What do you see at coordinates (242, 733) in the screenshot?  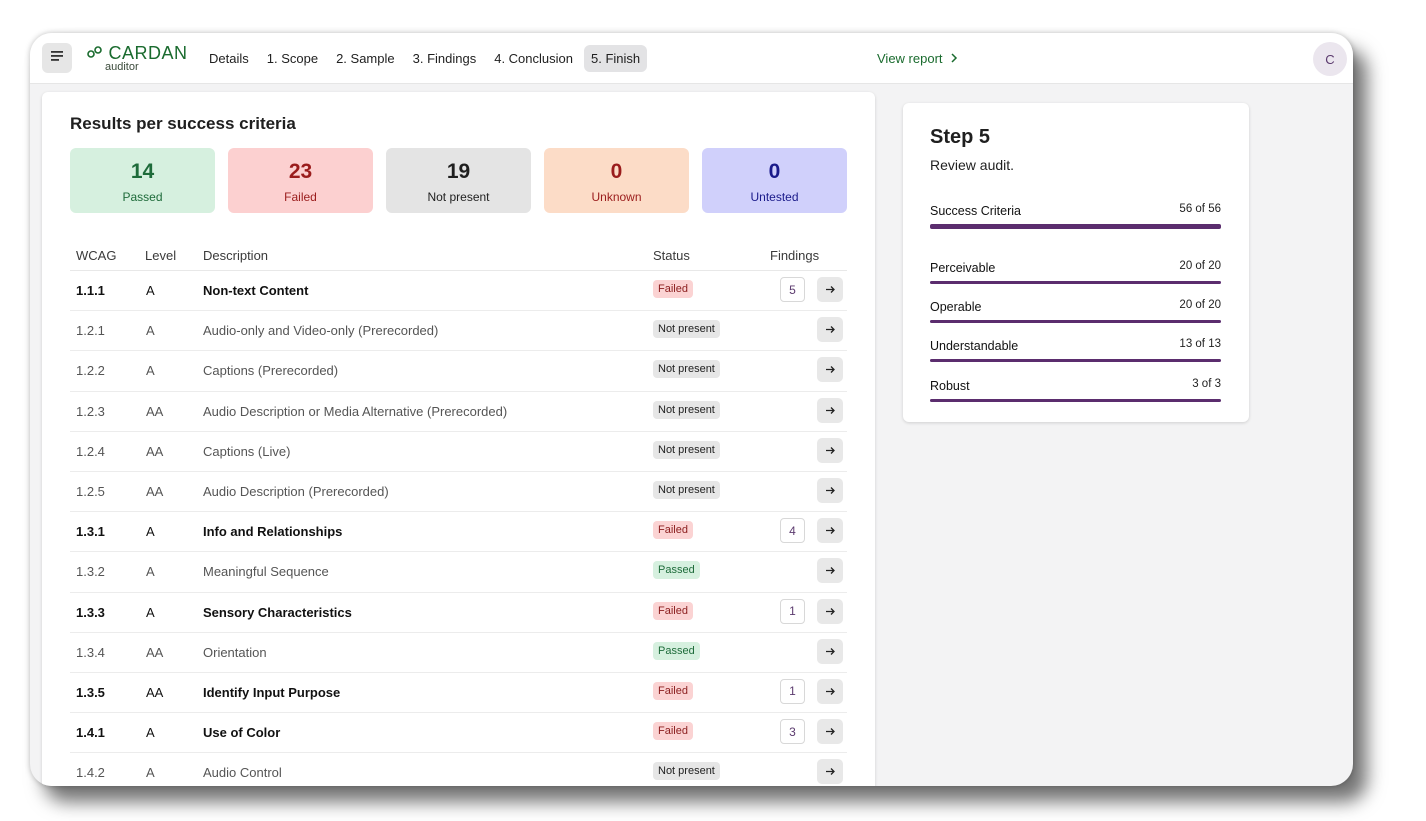 I see `criterion-description: Use of Color` at bounding box center [242, 733].